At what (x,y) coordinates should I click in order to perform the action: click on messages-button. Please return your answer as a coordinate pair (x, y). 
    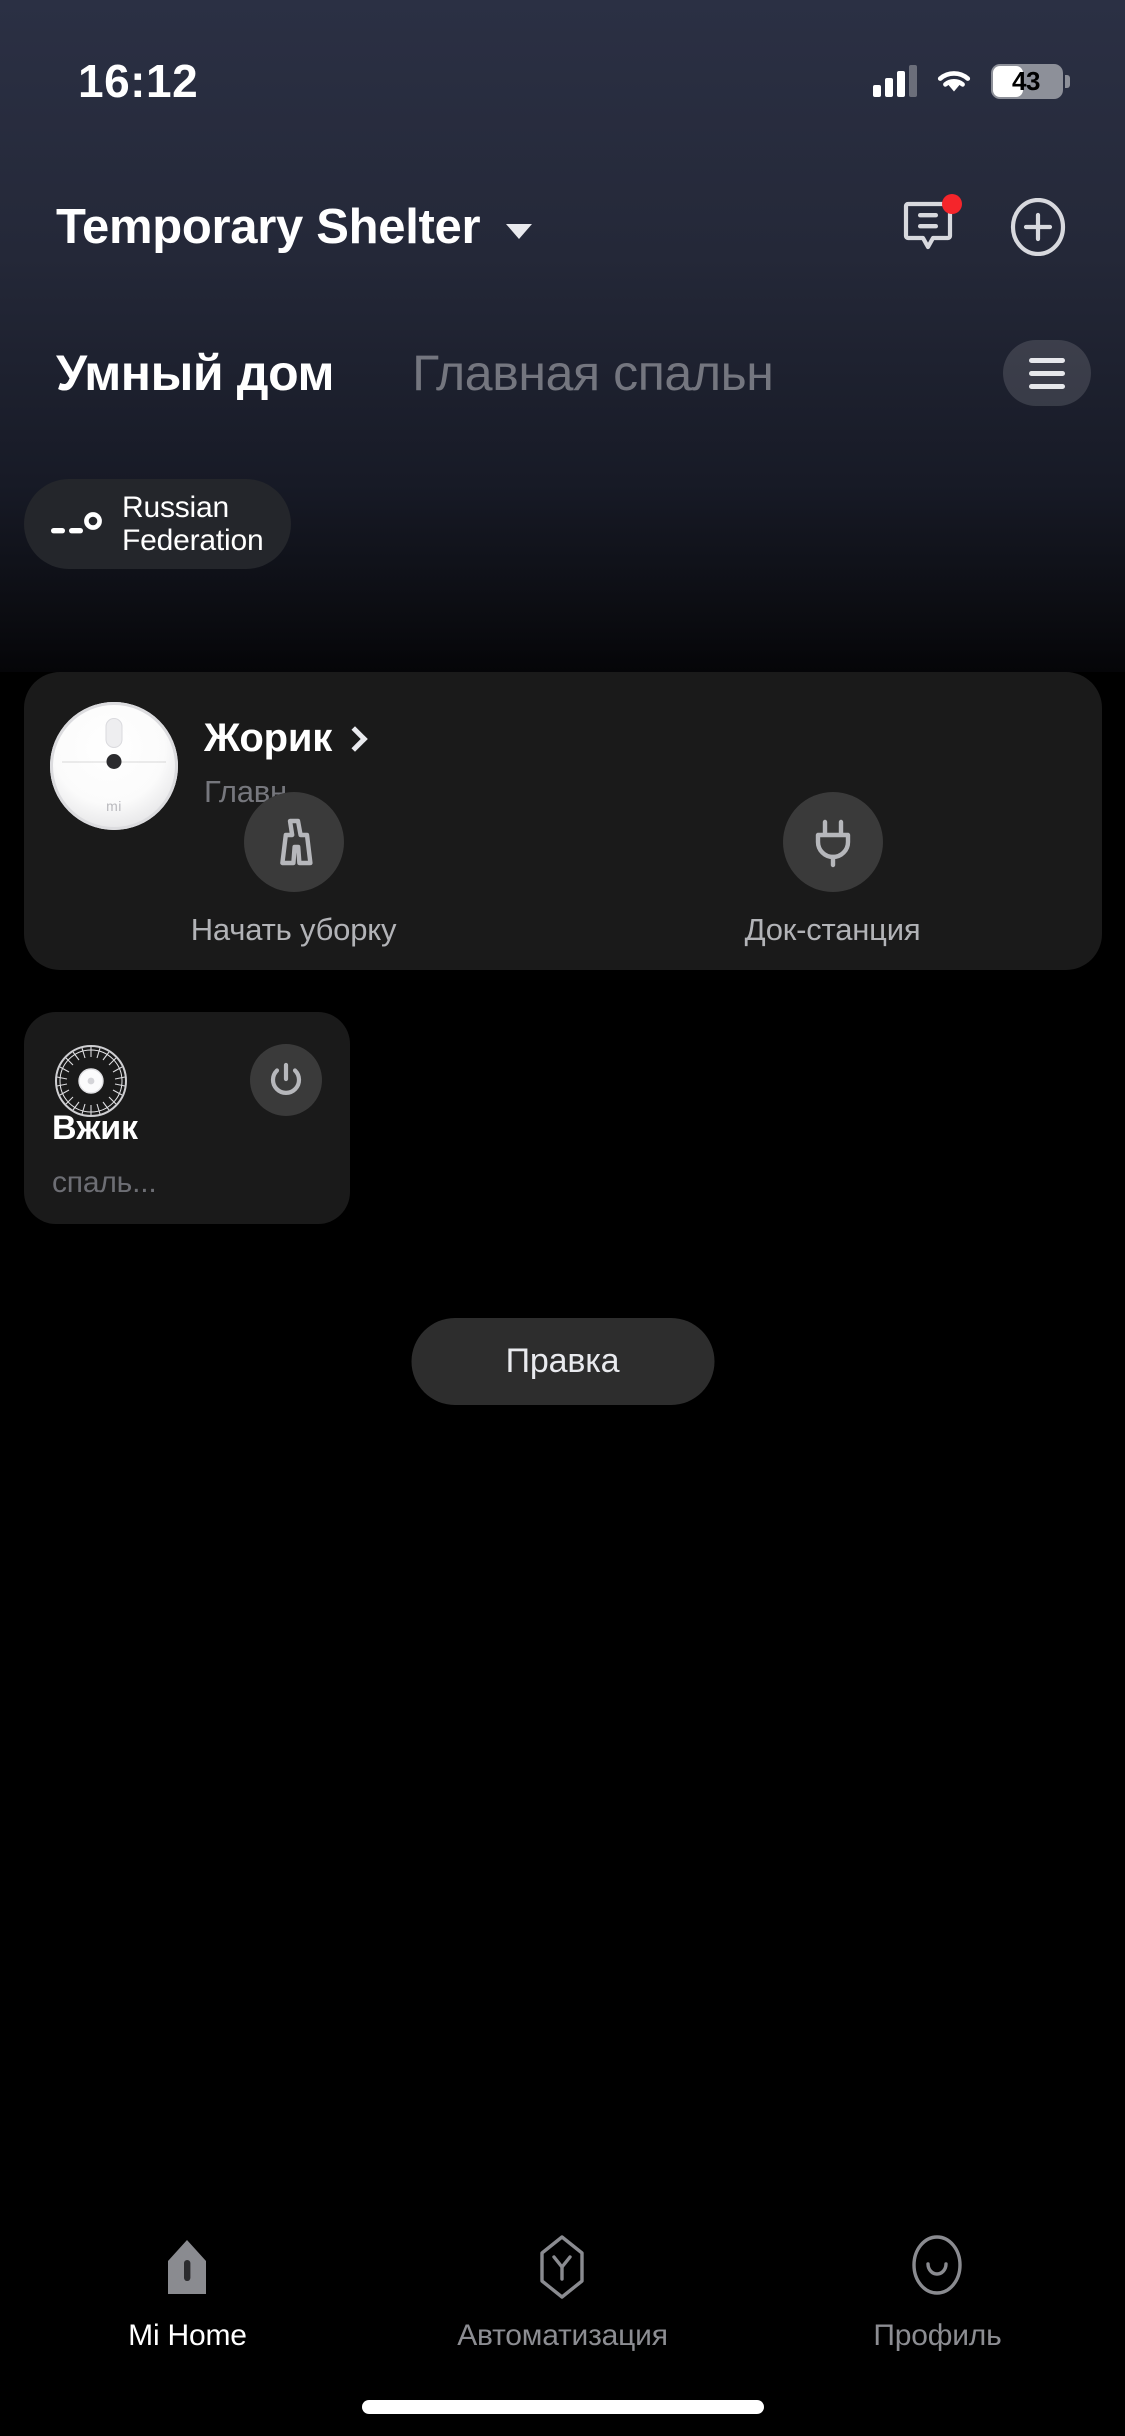
    Looking at the image, I should click on (929, 226).